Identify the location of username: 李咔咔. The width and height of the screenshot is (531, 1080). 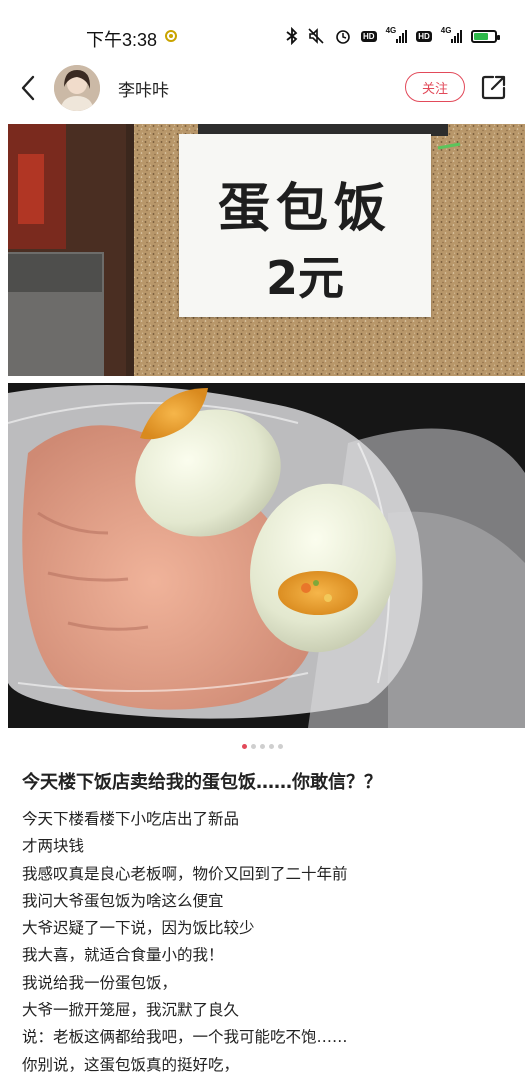
(143, 88).